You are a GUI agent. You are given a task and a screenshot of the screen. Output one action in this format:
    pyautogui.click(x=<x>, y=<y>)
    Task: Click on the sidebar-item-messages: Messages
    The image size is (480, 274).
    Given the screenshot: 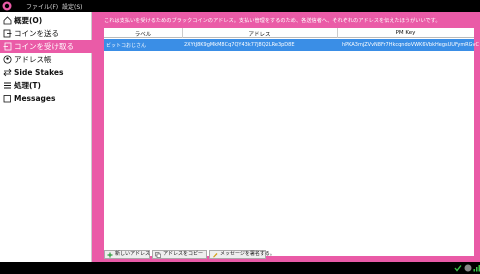 What is the action you would take?
    pyautogui.click(x=46, y=98)
    